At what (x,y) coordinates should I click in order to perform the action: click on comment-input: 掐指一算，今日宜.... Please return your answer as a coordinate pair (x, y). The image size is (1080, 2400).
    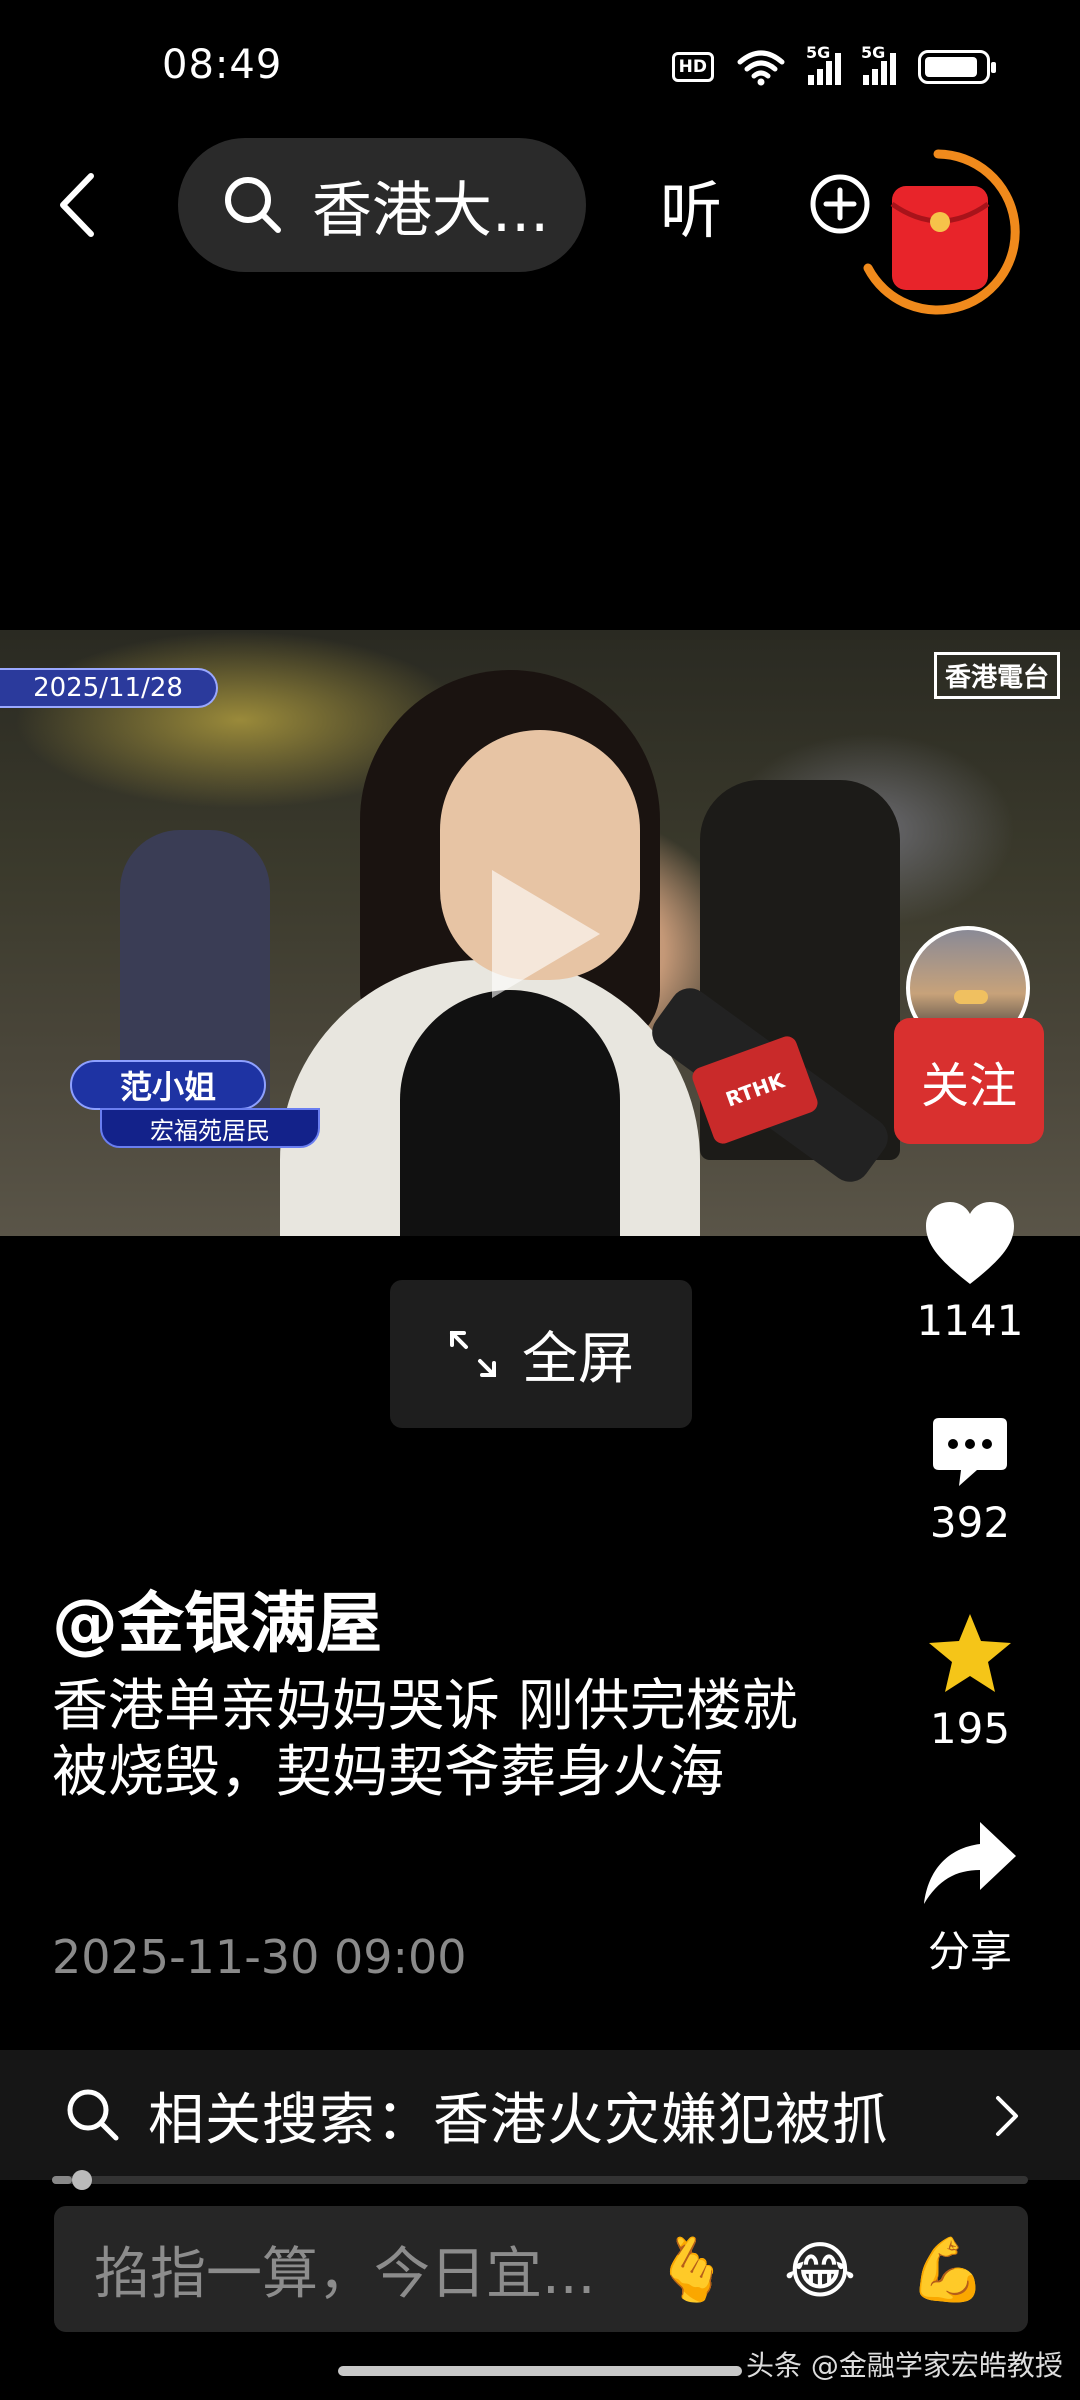
    Looking at the image, I should click on (541, 2269).